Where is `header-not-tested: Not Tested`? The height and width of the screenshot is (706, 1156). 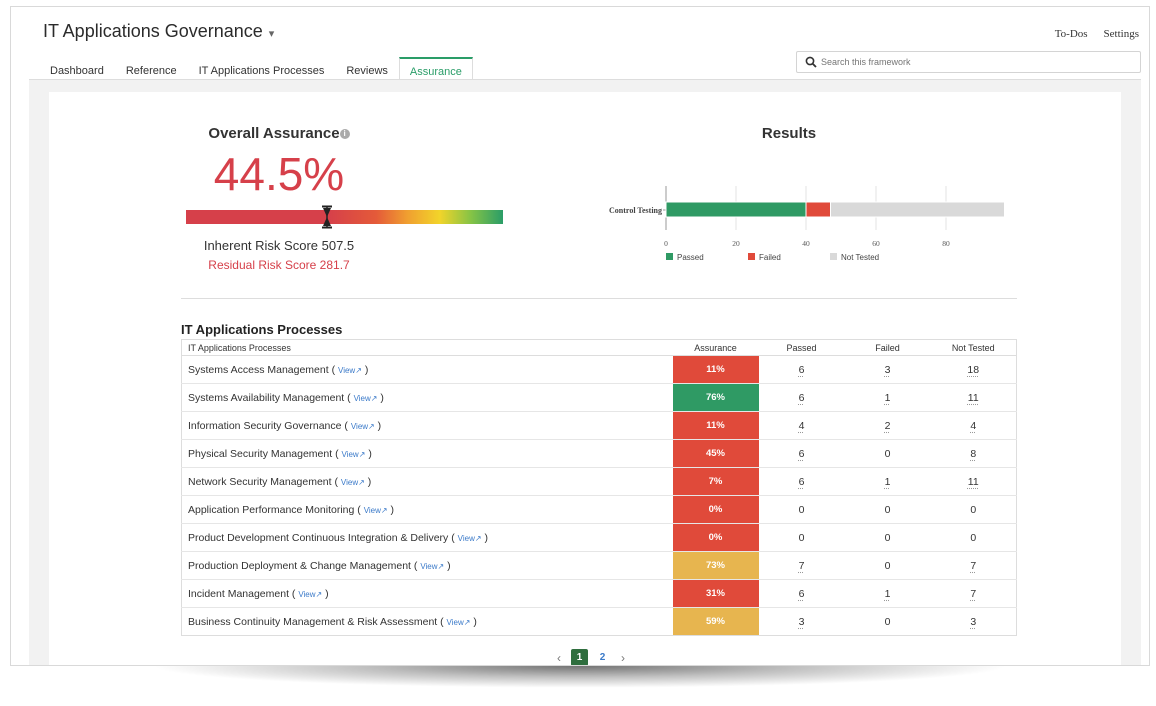
header-not-tested: Not Tested is located at coordinates (973, 347).